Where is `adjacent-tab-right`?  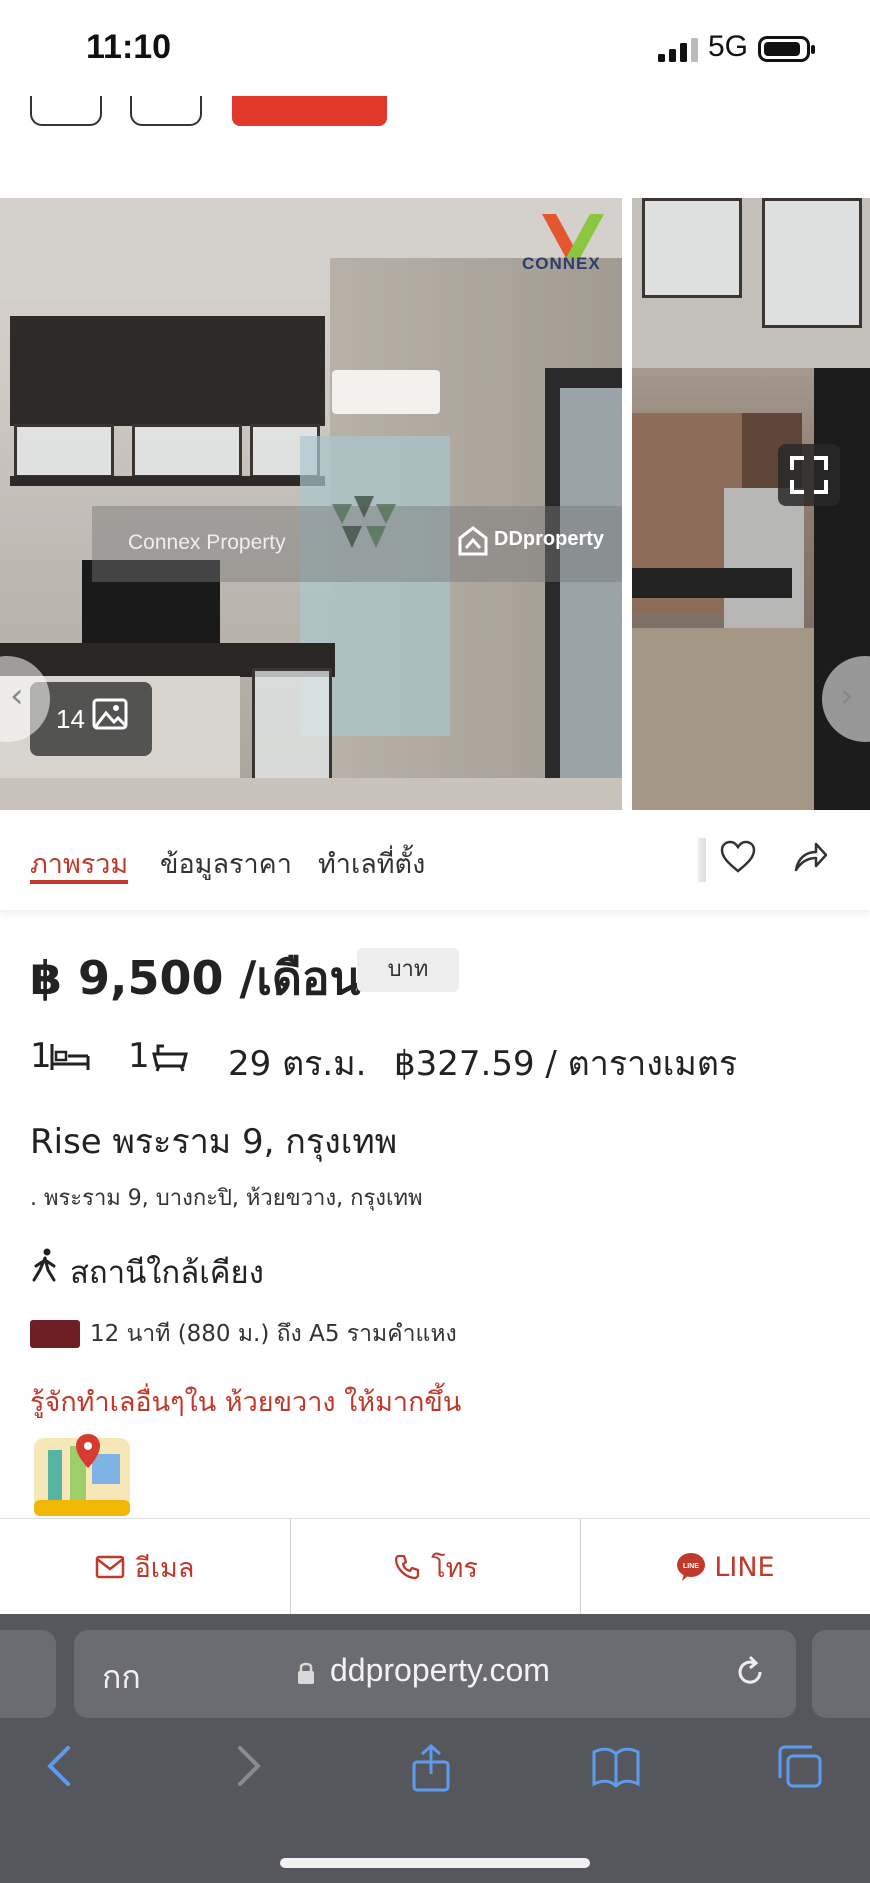
adjacent-tab-right is located at coordinates (841, 1674).